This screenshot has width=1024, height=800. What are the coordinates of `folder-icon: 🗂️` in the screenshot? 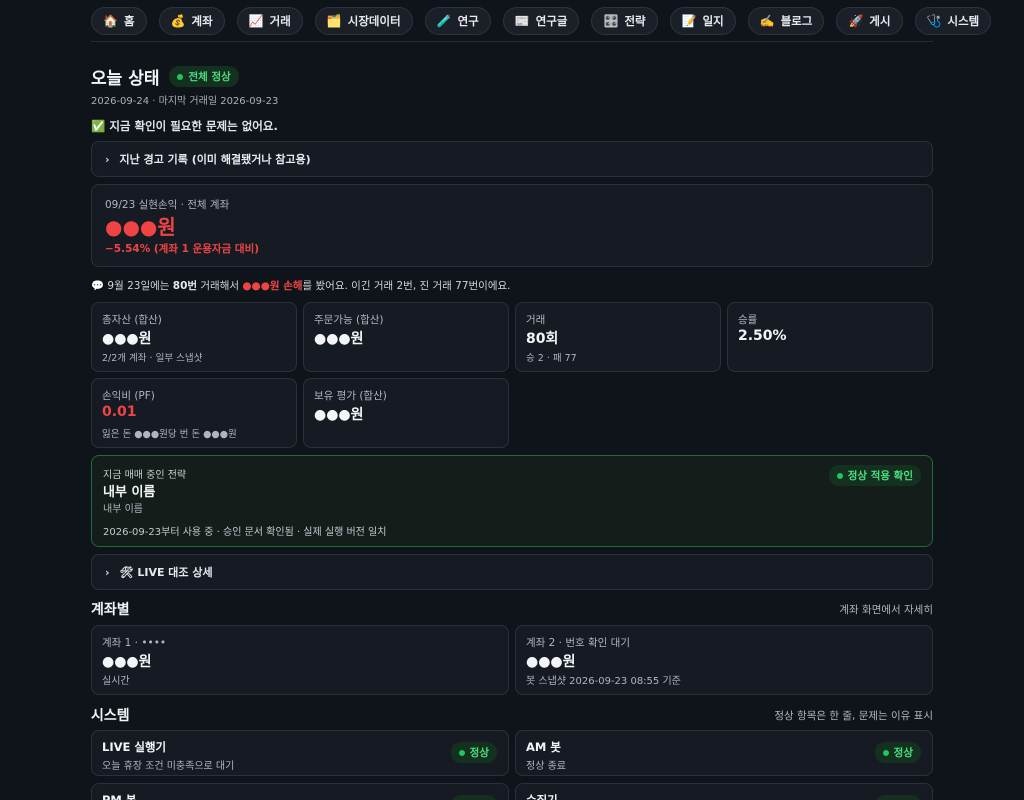 It's located at (334, 20).